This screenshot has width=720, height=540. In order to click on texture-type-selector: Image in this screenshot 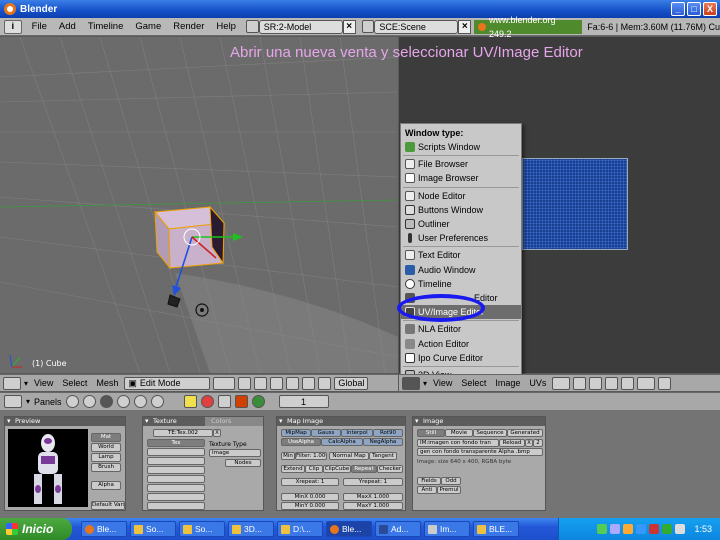, I will do `click(235, 453)`.